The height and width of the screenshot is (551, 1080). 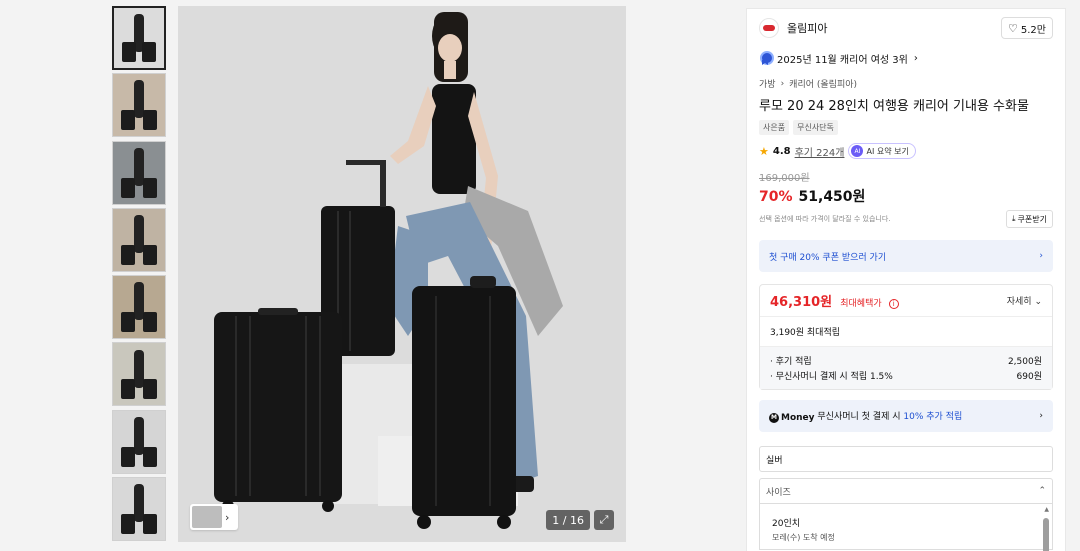 What do you see at coordinates (604, 520) in the screenshot?
I see `expand-icon: ⤢` at bounding box center [604, 520].